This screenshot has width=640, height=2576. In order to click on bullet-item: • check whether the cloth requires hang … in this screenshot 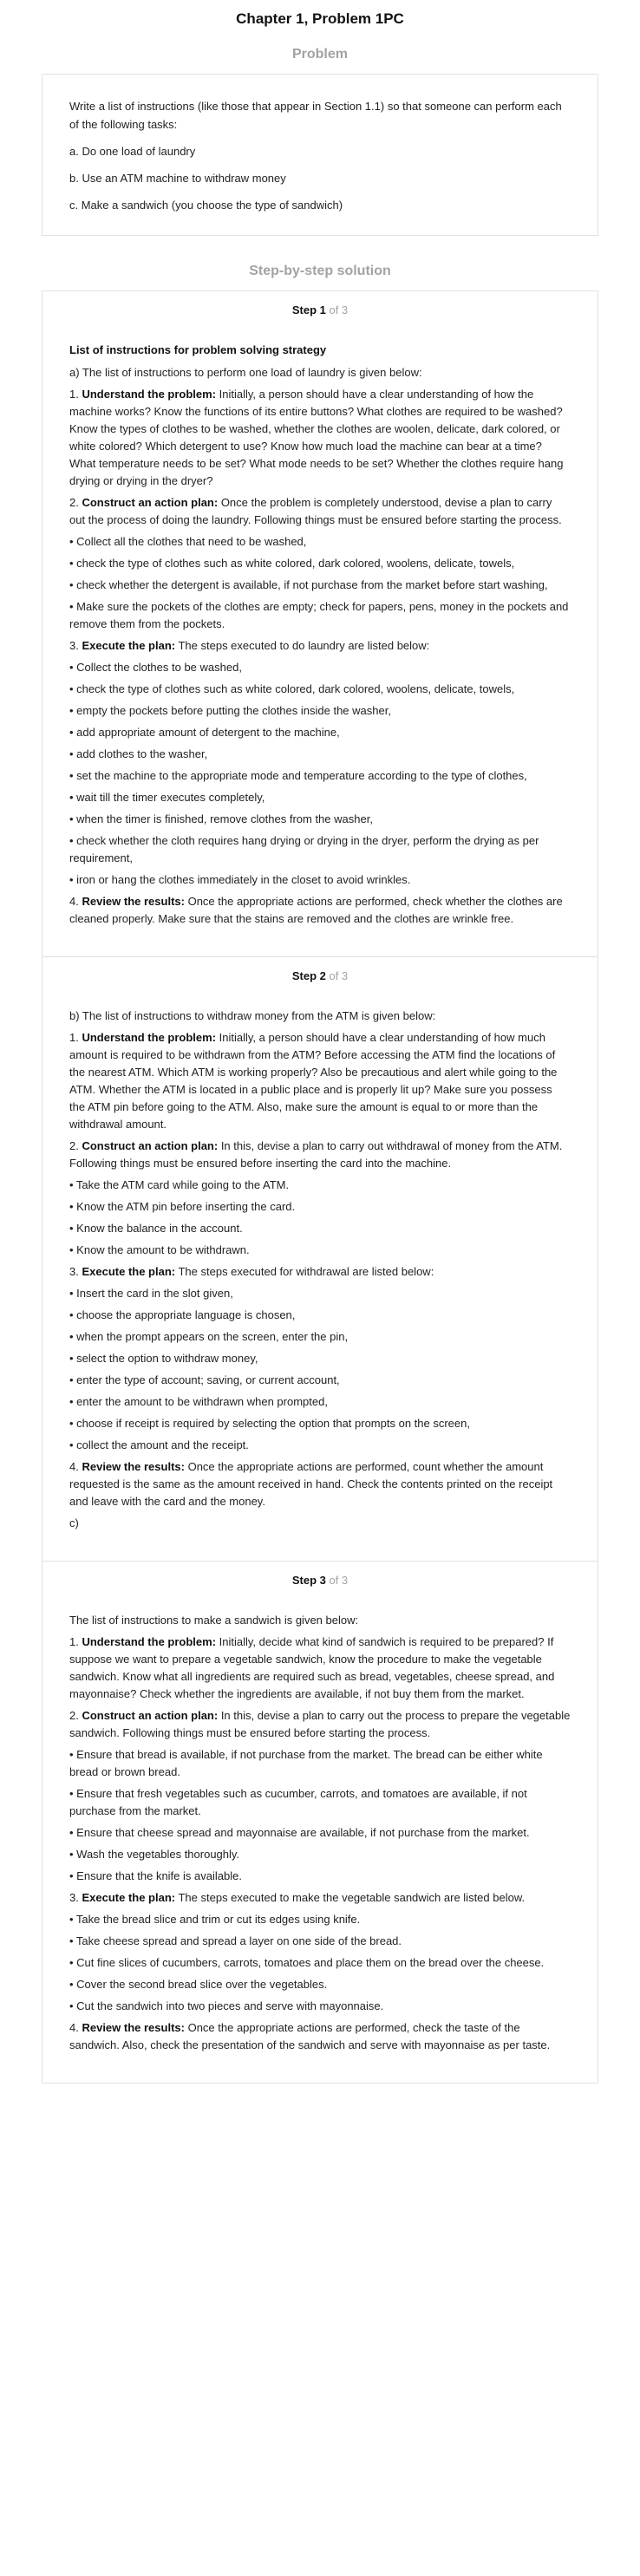, I will do `click(304, 849)`.